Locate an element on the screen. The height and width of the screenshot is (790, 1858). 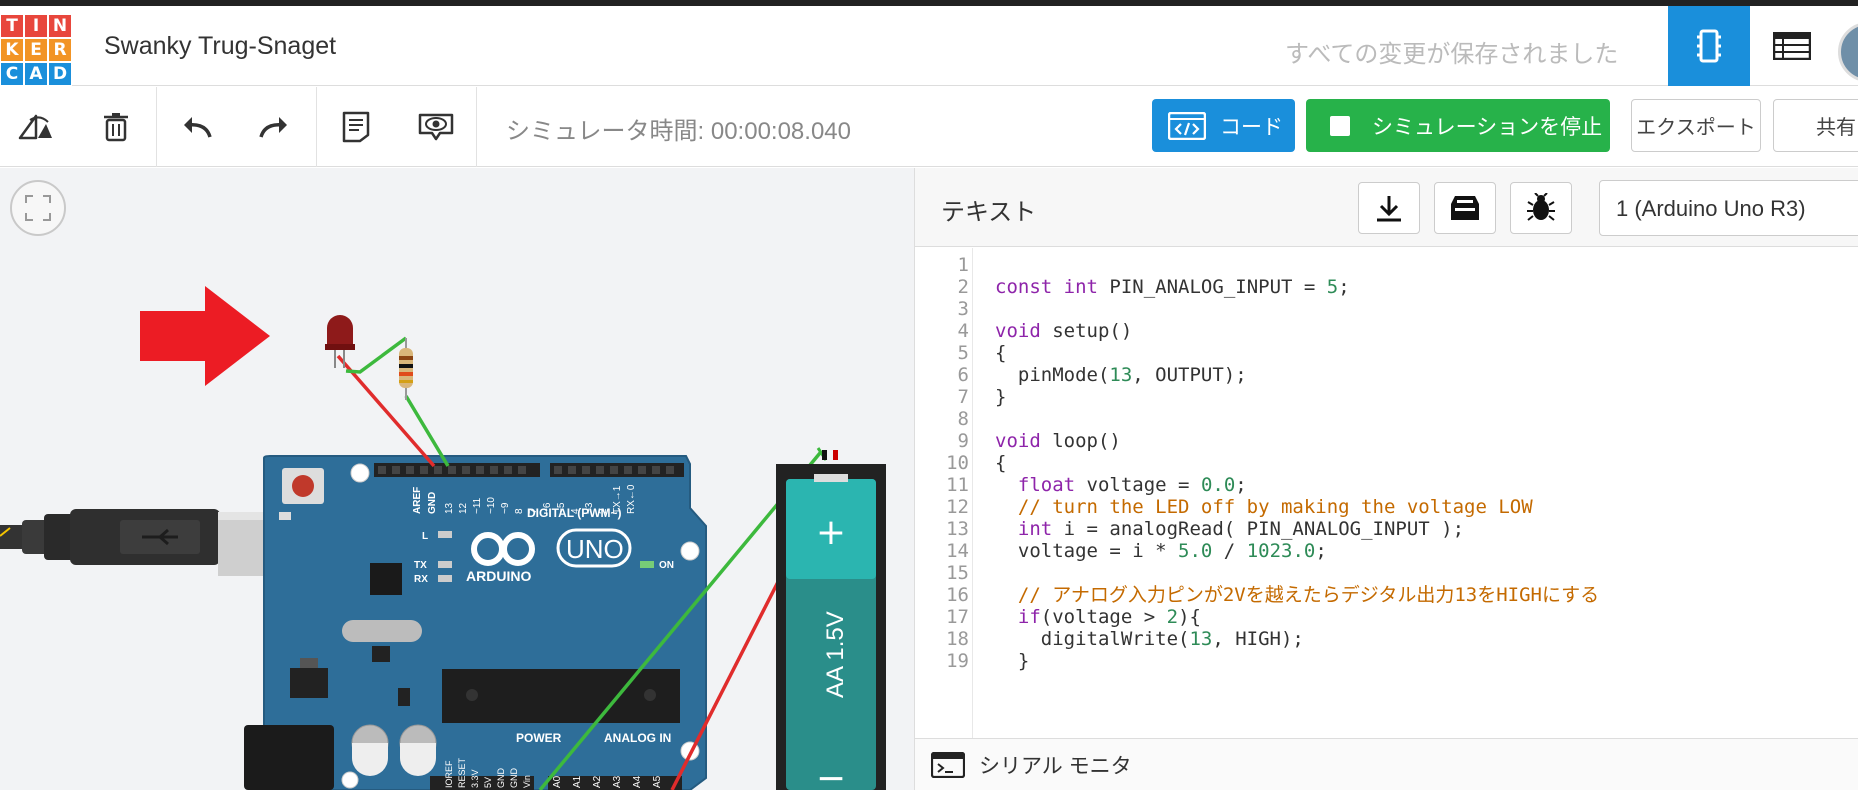
stop-simulation-button: シミュレーションを停止 is located at coordinates (1458, 125).